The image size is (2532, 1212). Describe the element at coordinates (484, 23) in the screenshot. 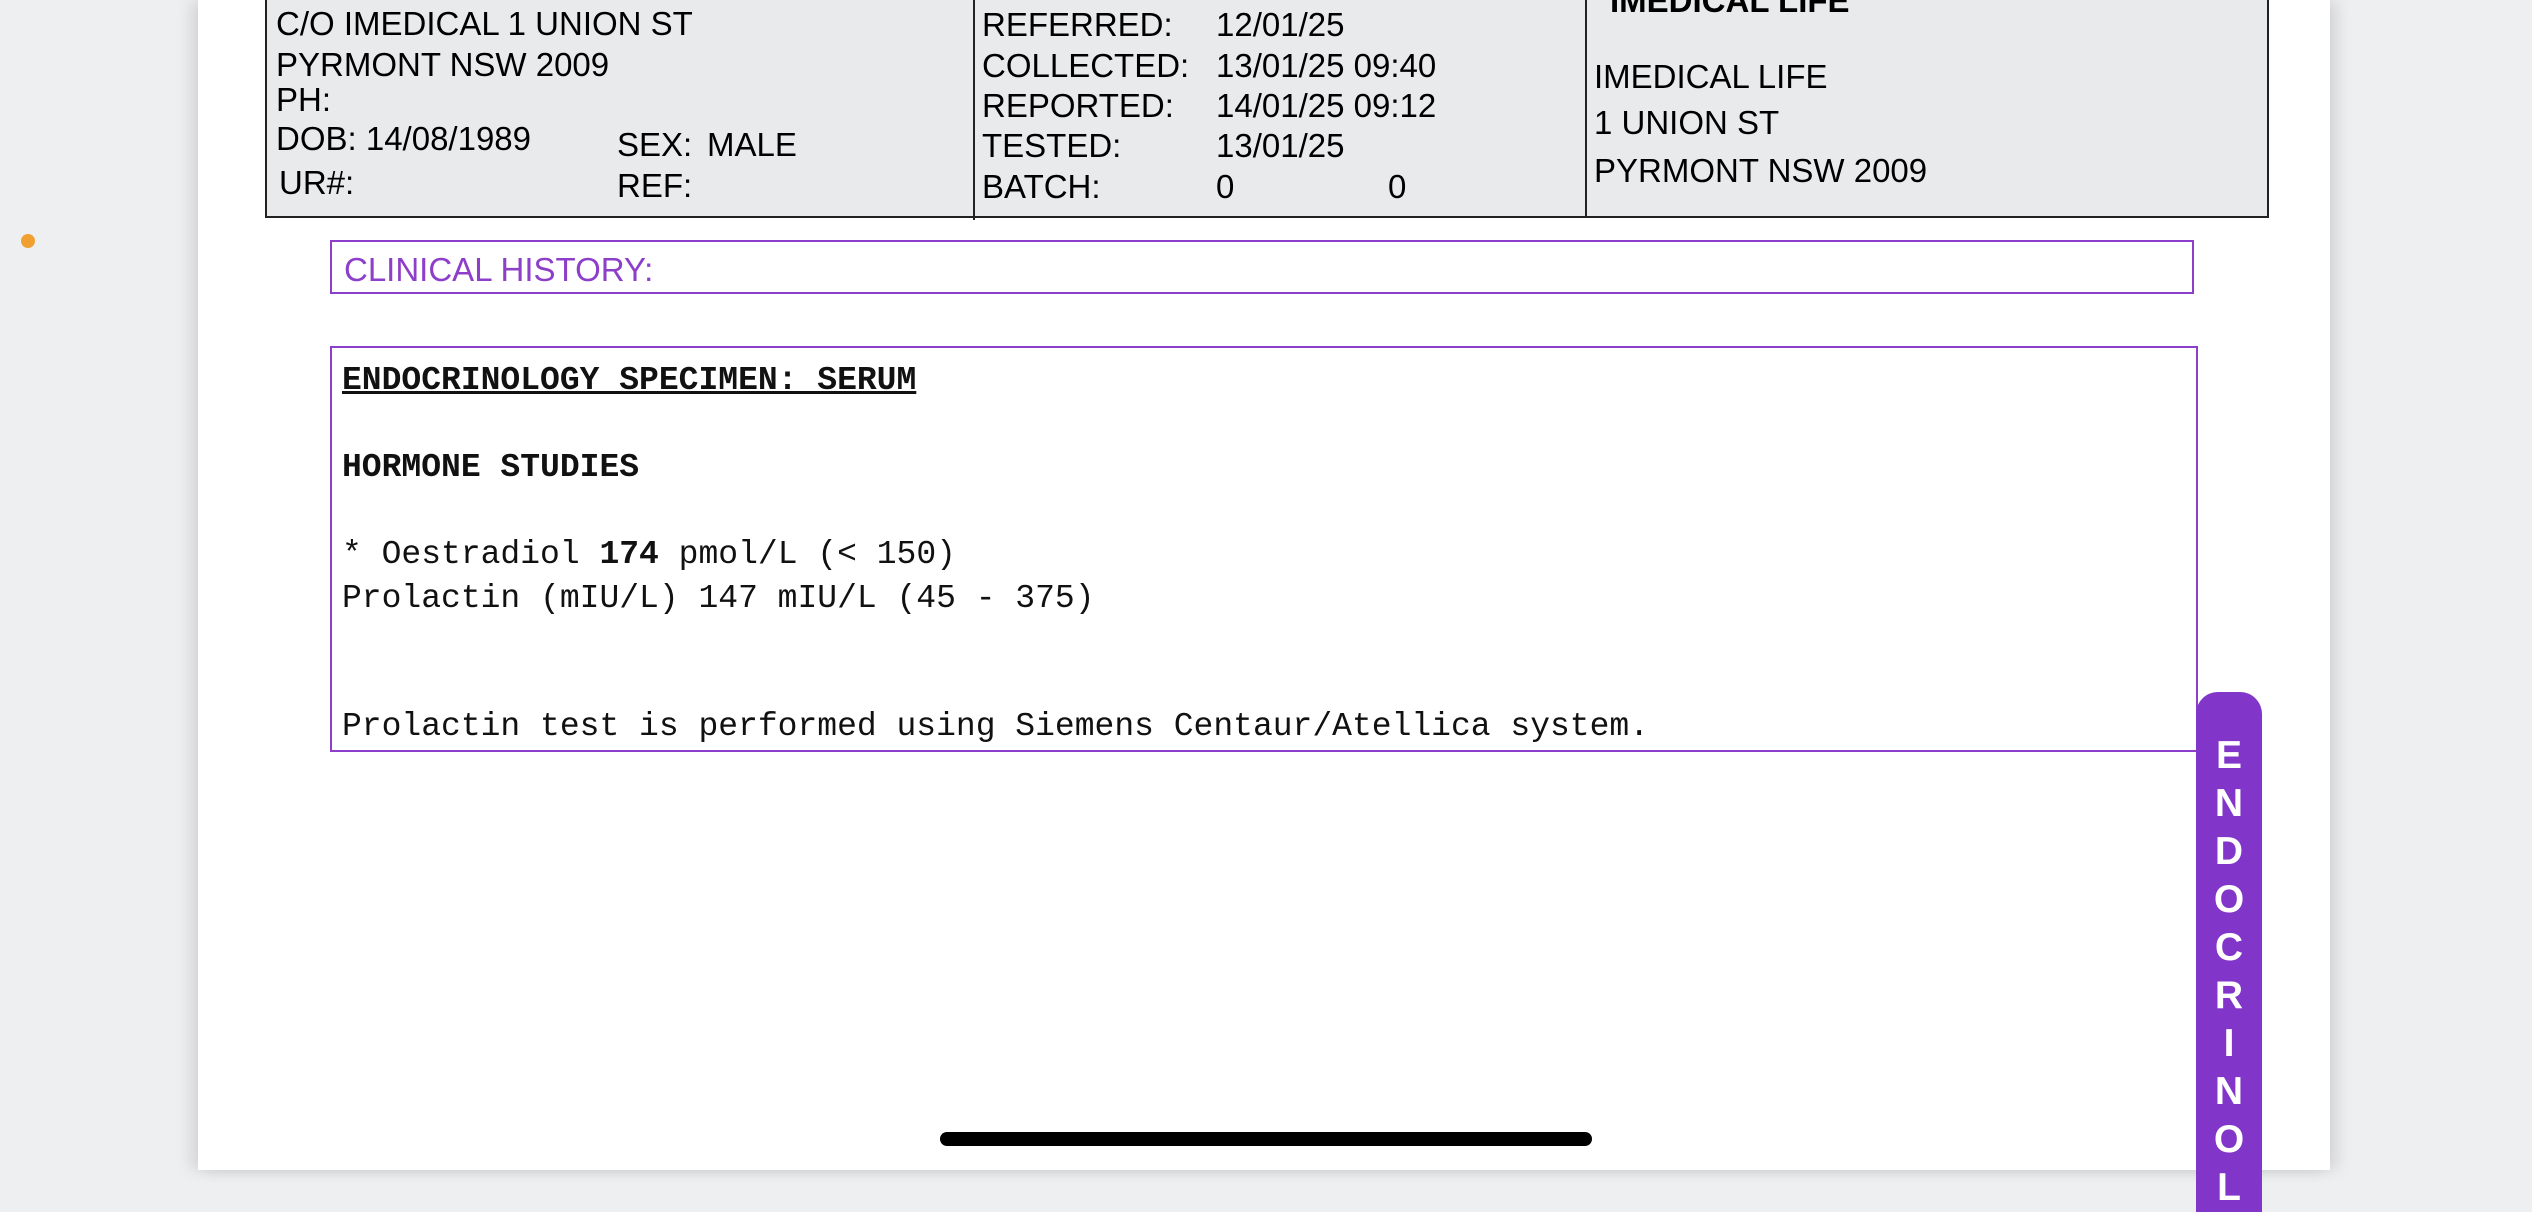

I see `patient-address-line1: C/O IMEDICAL 1 UNION ST` at that location.